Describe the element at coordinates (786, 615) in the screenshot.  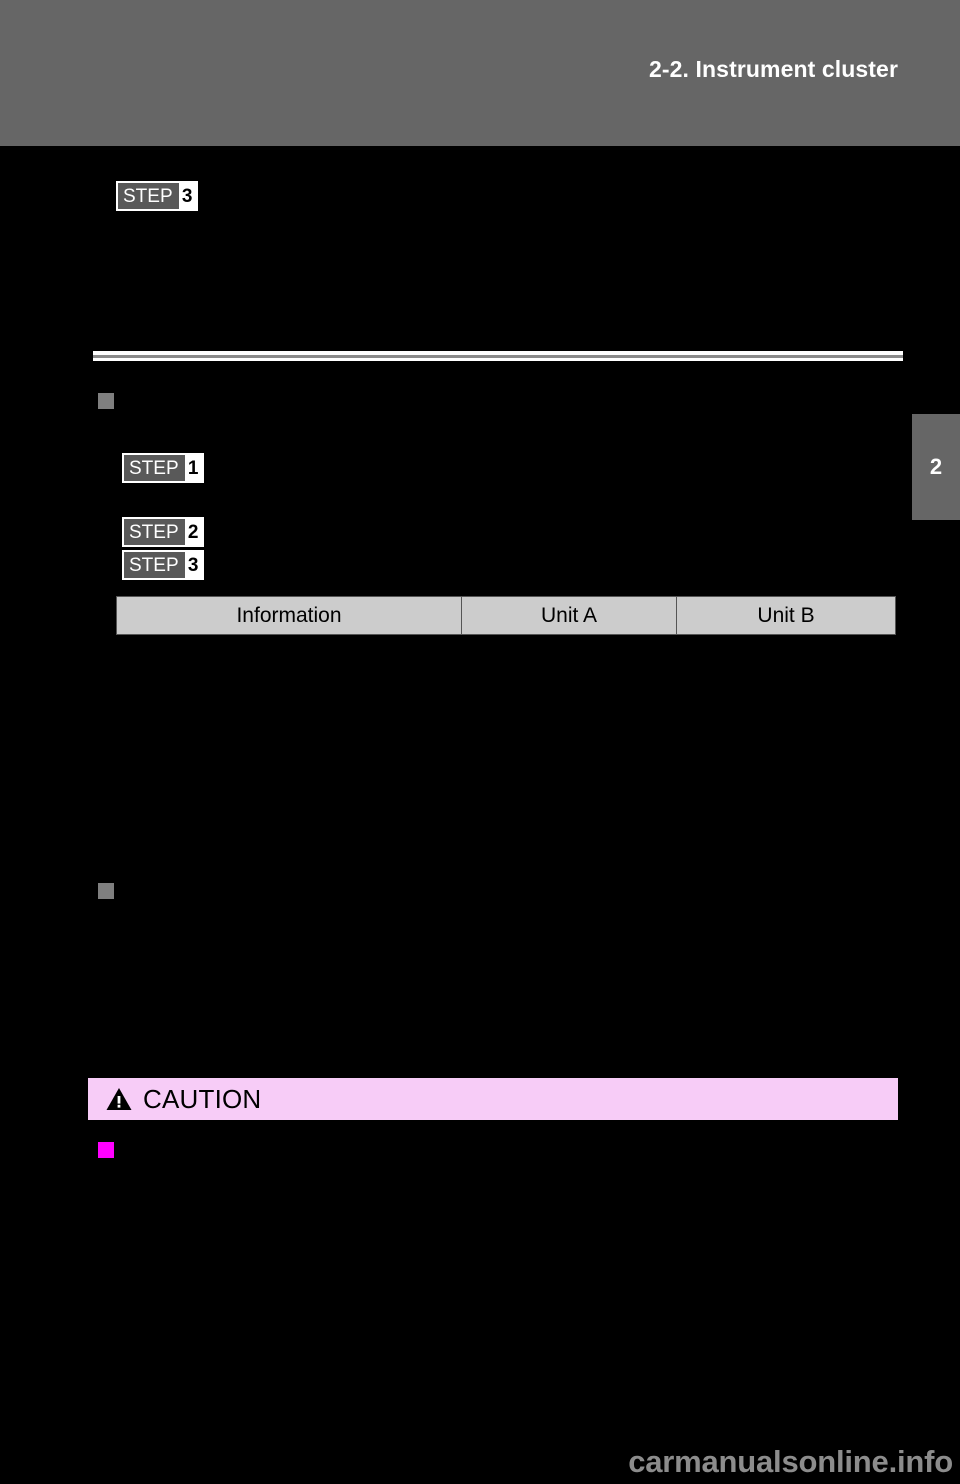
I see `table-header-unit-b: Unit B` at that location.